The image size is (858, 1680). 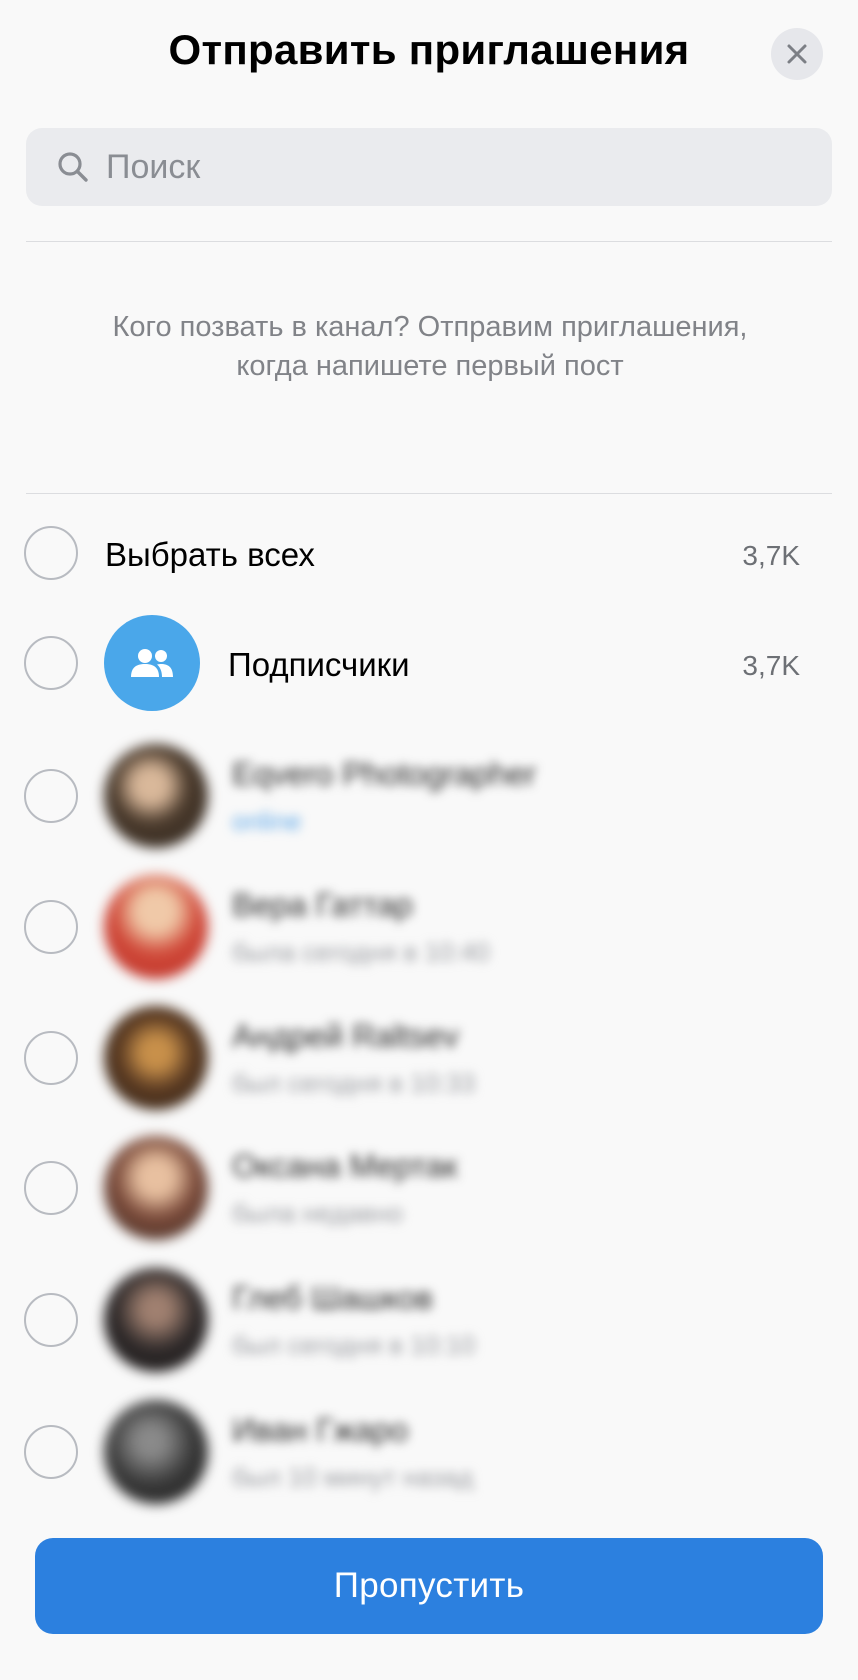 What do you see at coordinates (354, 1083) in the screenshot?
I see `contact-status: был сегодня в 10:33` at bounding box center [354, 1083].